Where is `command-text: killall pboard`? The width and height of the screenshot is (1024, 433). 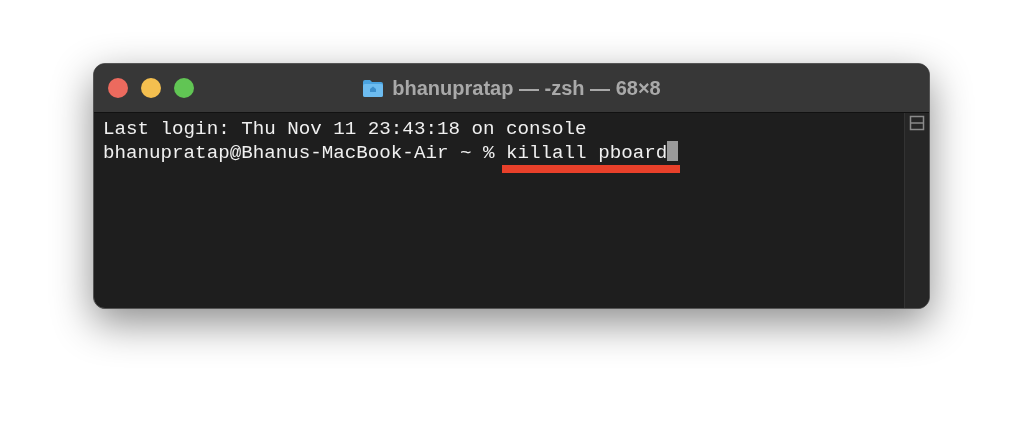
command-text: killall pboard is located at coordinates (587, 153).